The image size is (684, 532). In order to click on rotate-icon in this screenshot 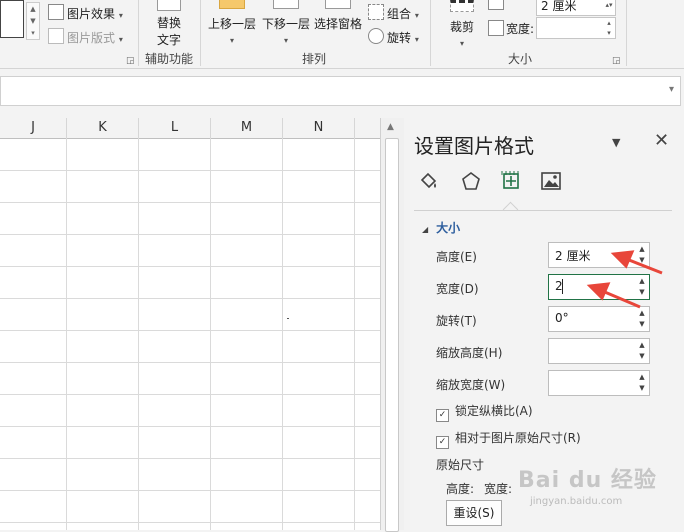, I will do `click(376, 36)`.